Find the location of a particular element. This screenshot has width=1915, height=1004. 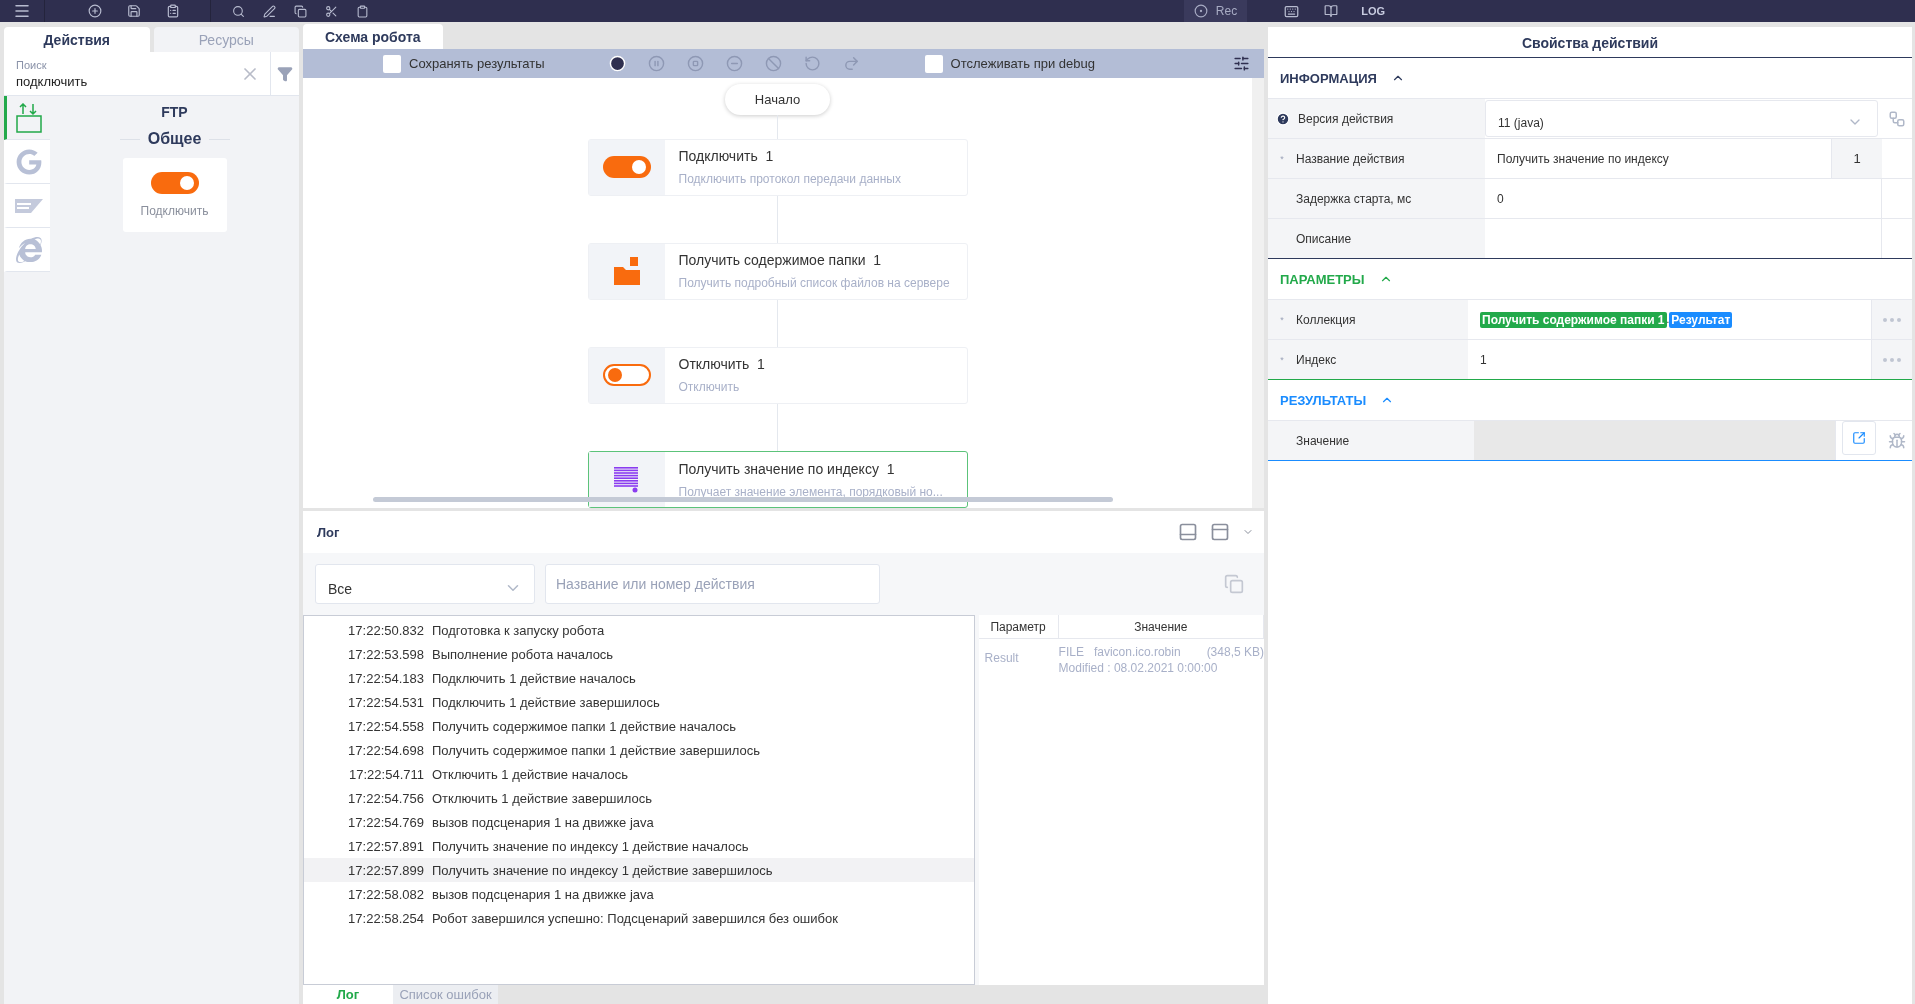

log-time: 17:22:54.698 is located at coordinates (385, 750).